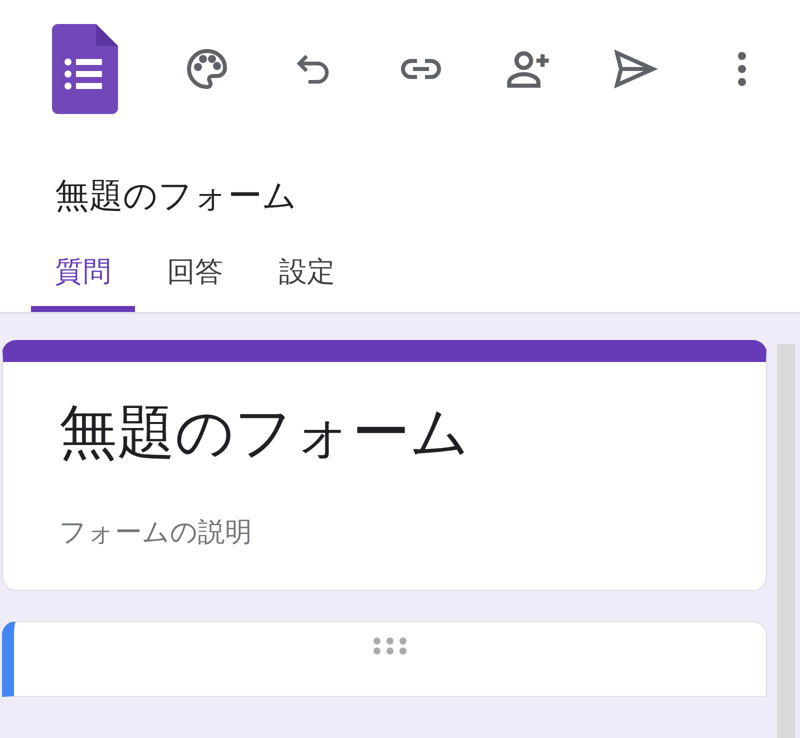  Describe the element at coordinates (176, 196) in the screenshot. I see `form-name: 無題のフォーム` at that location.